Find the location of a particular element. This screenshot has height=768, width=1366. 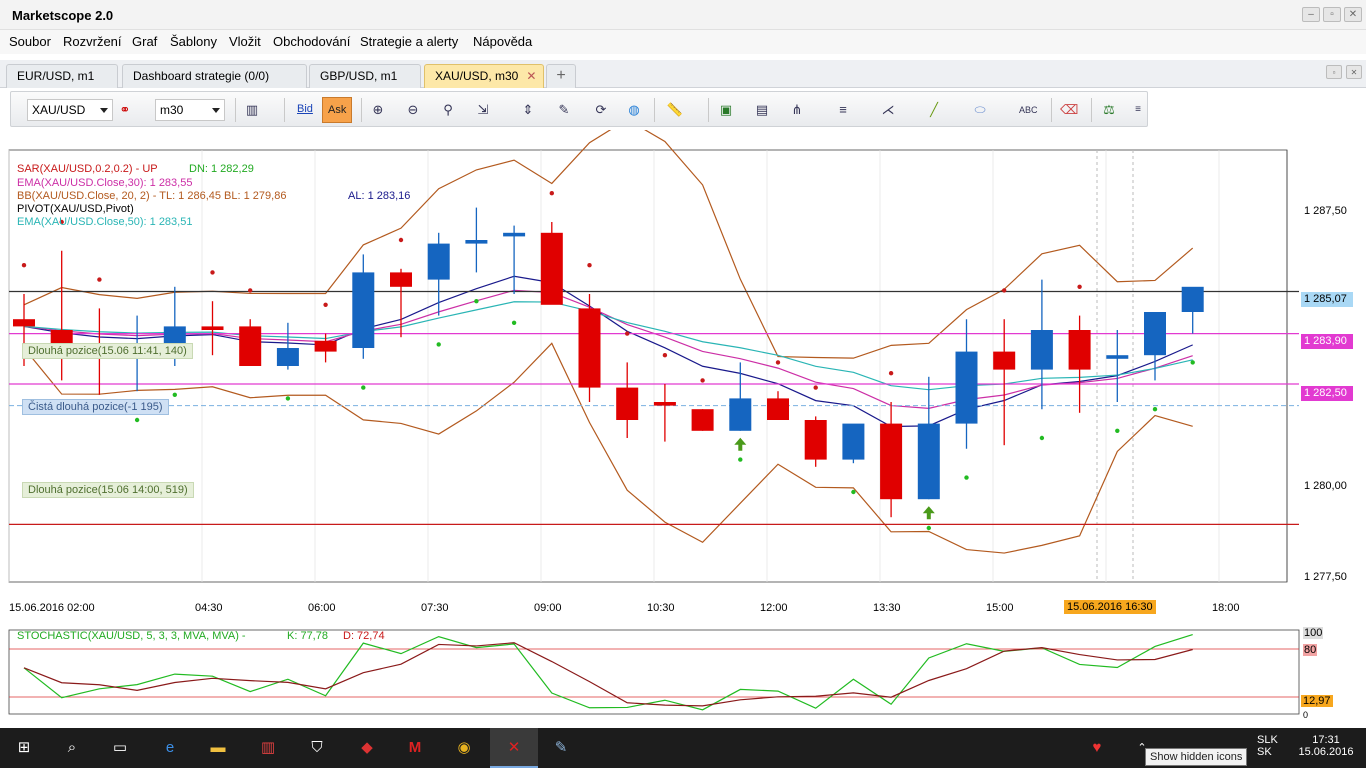

menu-soubor: Soubor is located at coordinates (30, 41).